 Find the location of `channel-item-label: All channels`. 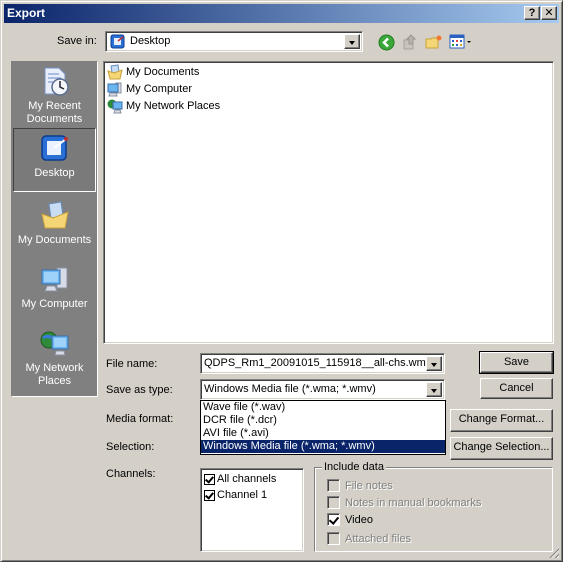

channel-item-label: All channels is located at coordinates (247, 479).